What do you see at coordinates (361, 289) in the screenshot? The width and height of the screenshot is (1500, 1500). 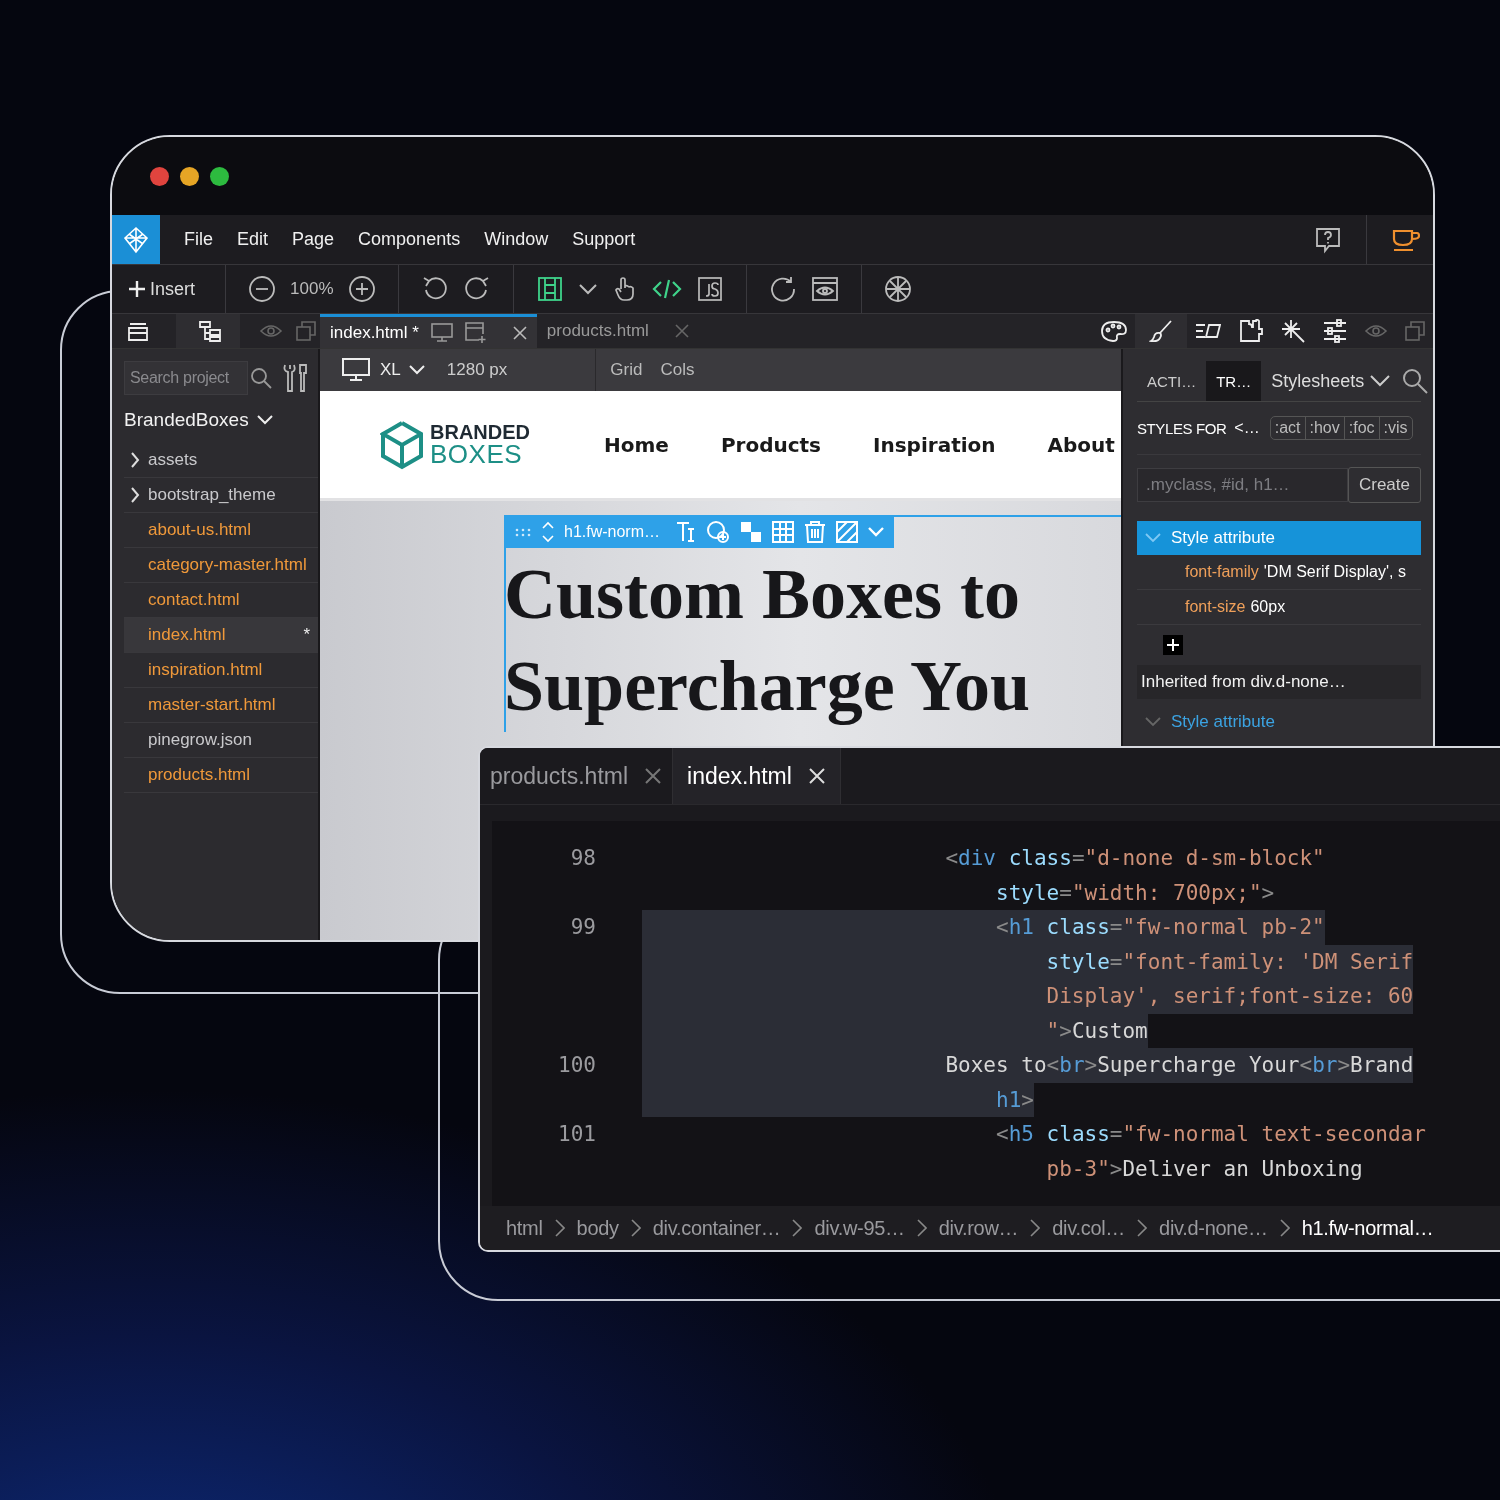 I see `zoom-in-icon` at bounding box center [361, 289].